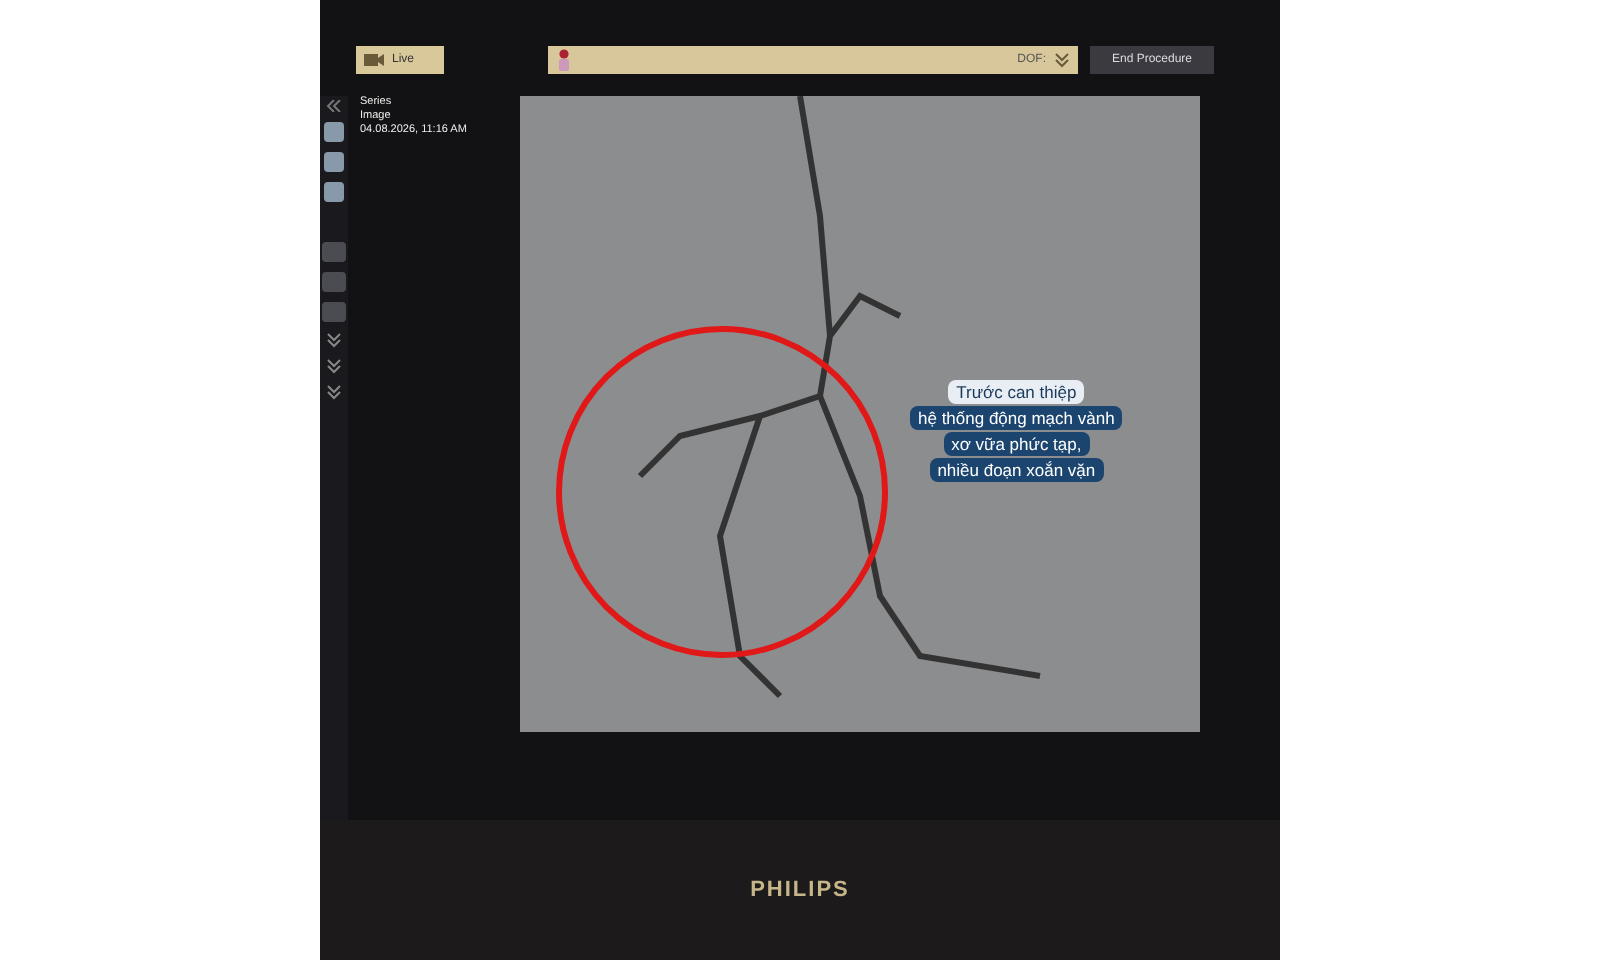  I want to click on annotation-text: hệ thống động mạch vành, so click(1016, 418).